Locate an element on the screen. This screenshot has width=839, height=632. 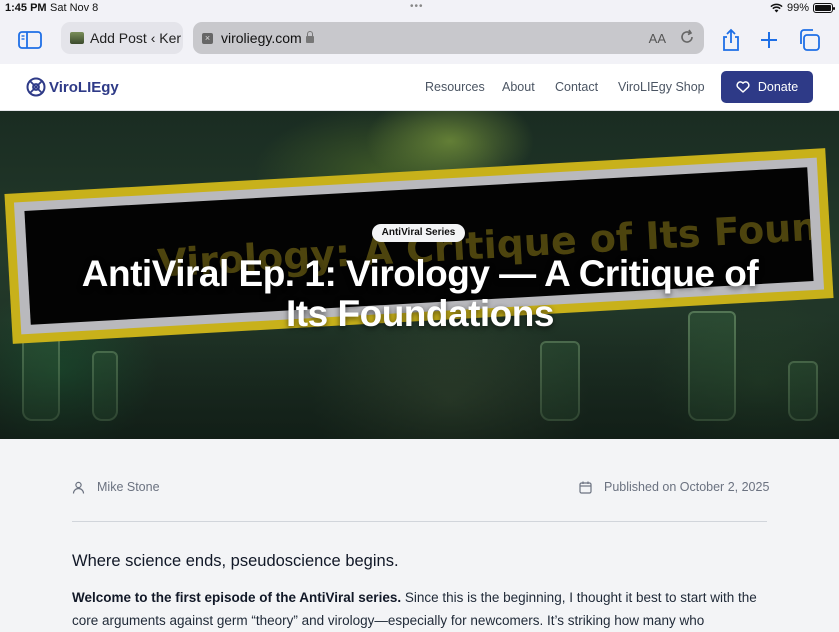
new-tab-plus-icon is located at coordinates (769, 40).